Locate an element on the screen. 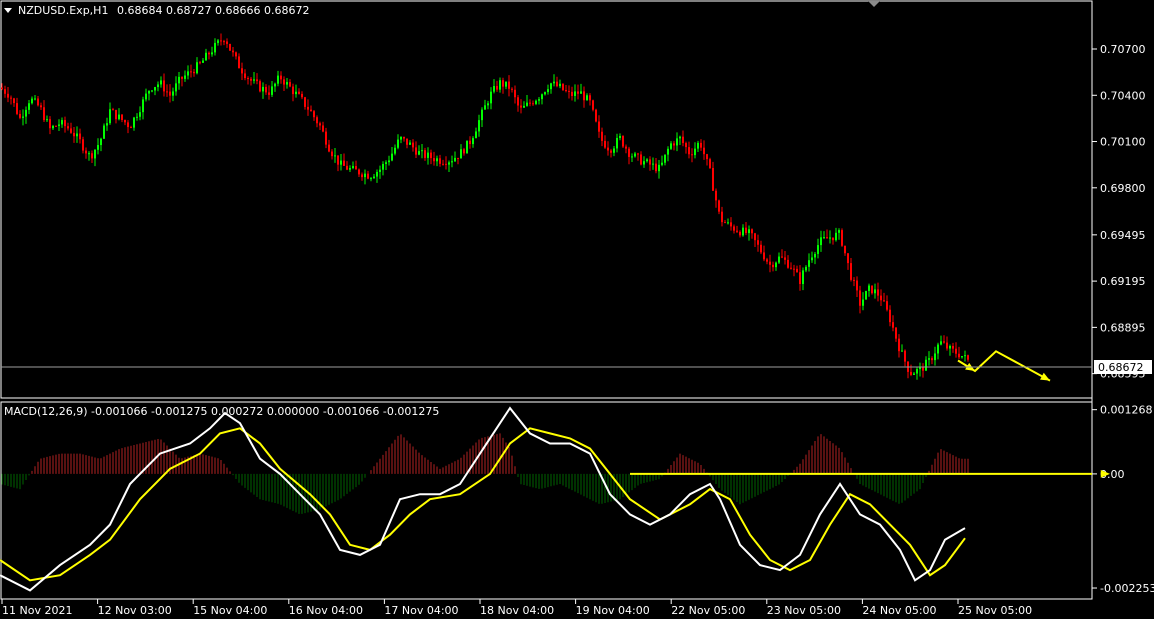 The width and height of the screenshot is (1154, 619). macd-tick-label: -0.002253 is located at coordinates (1127, 588).